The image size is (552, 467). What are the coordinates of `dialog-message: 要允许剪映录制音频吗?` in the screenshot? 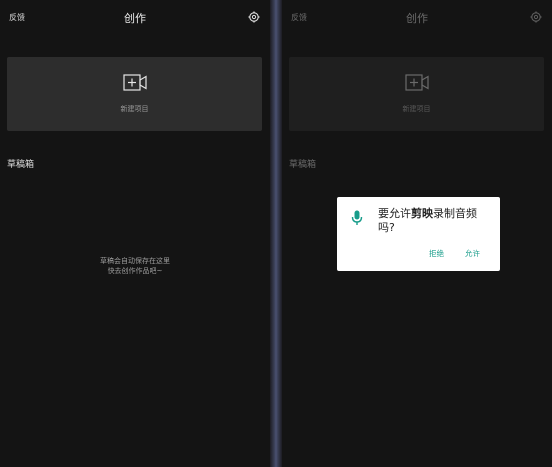 It's located at (434, 221).